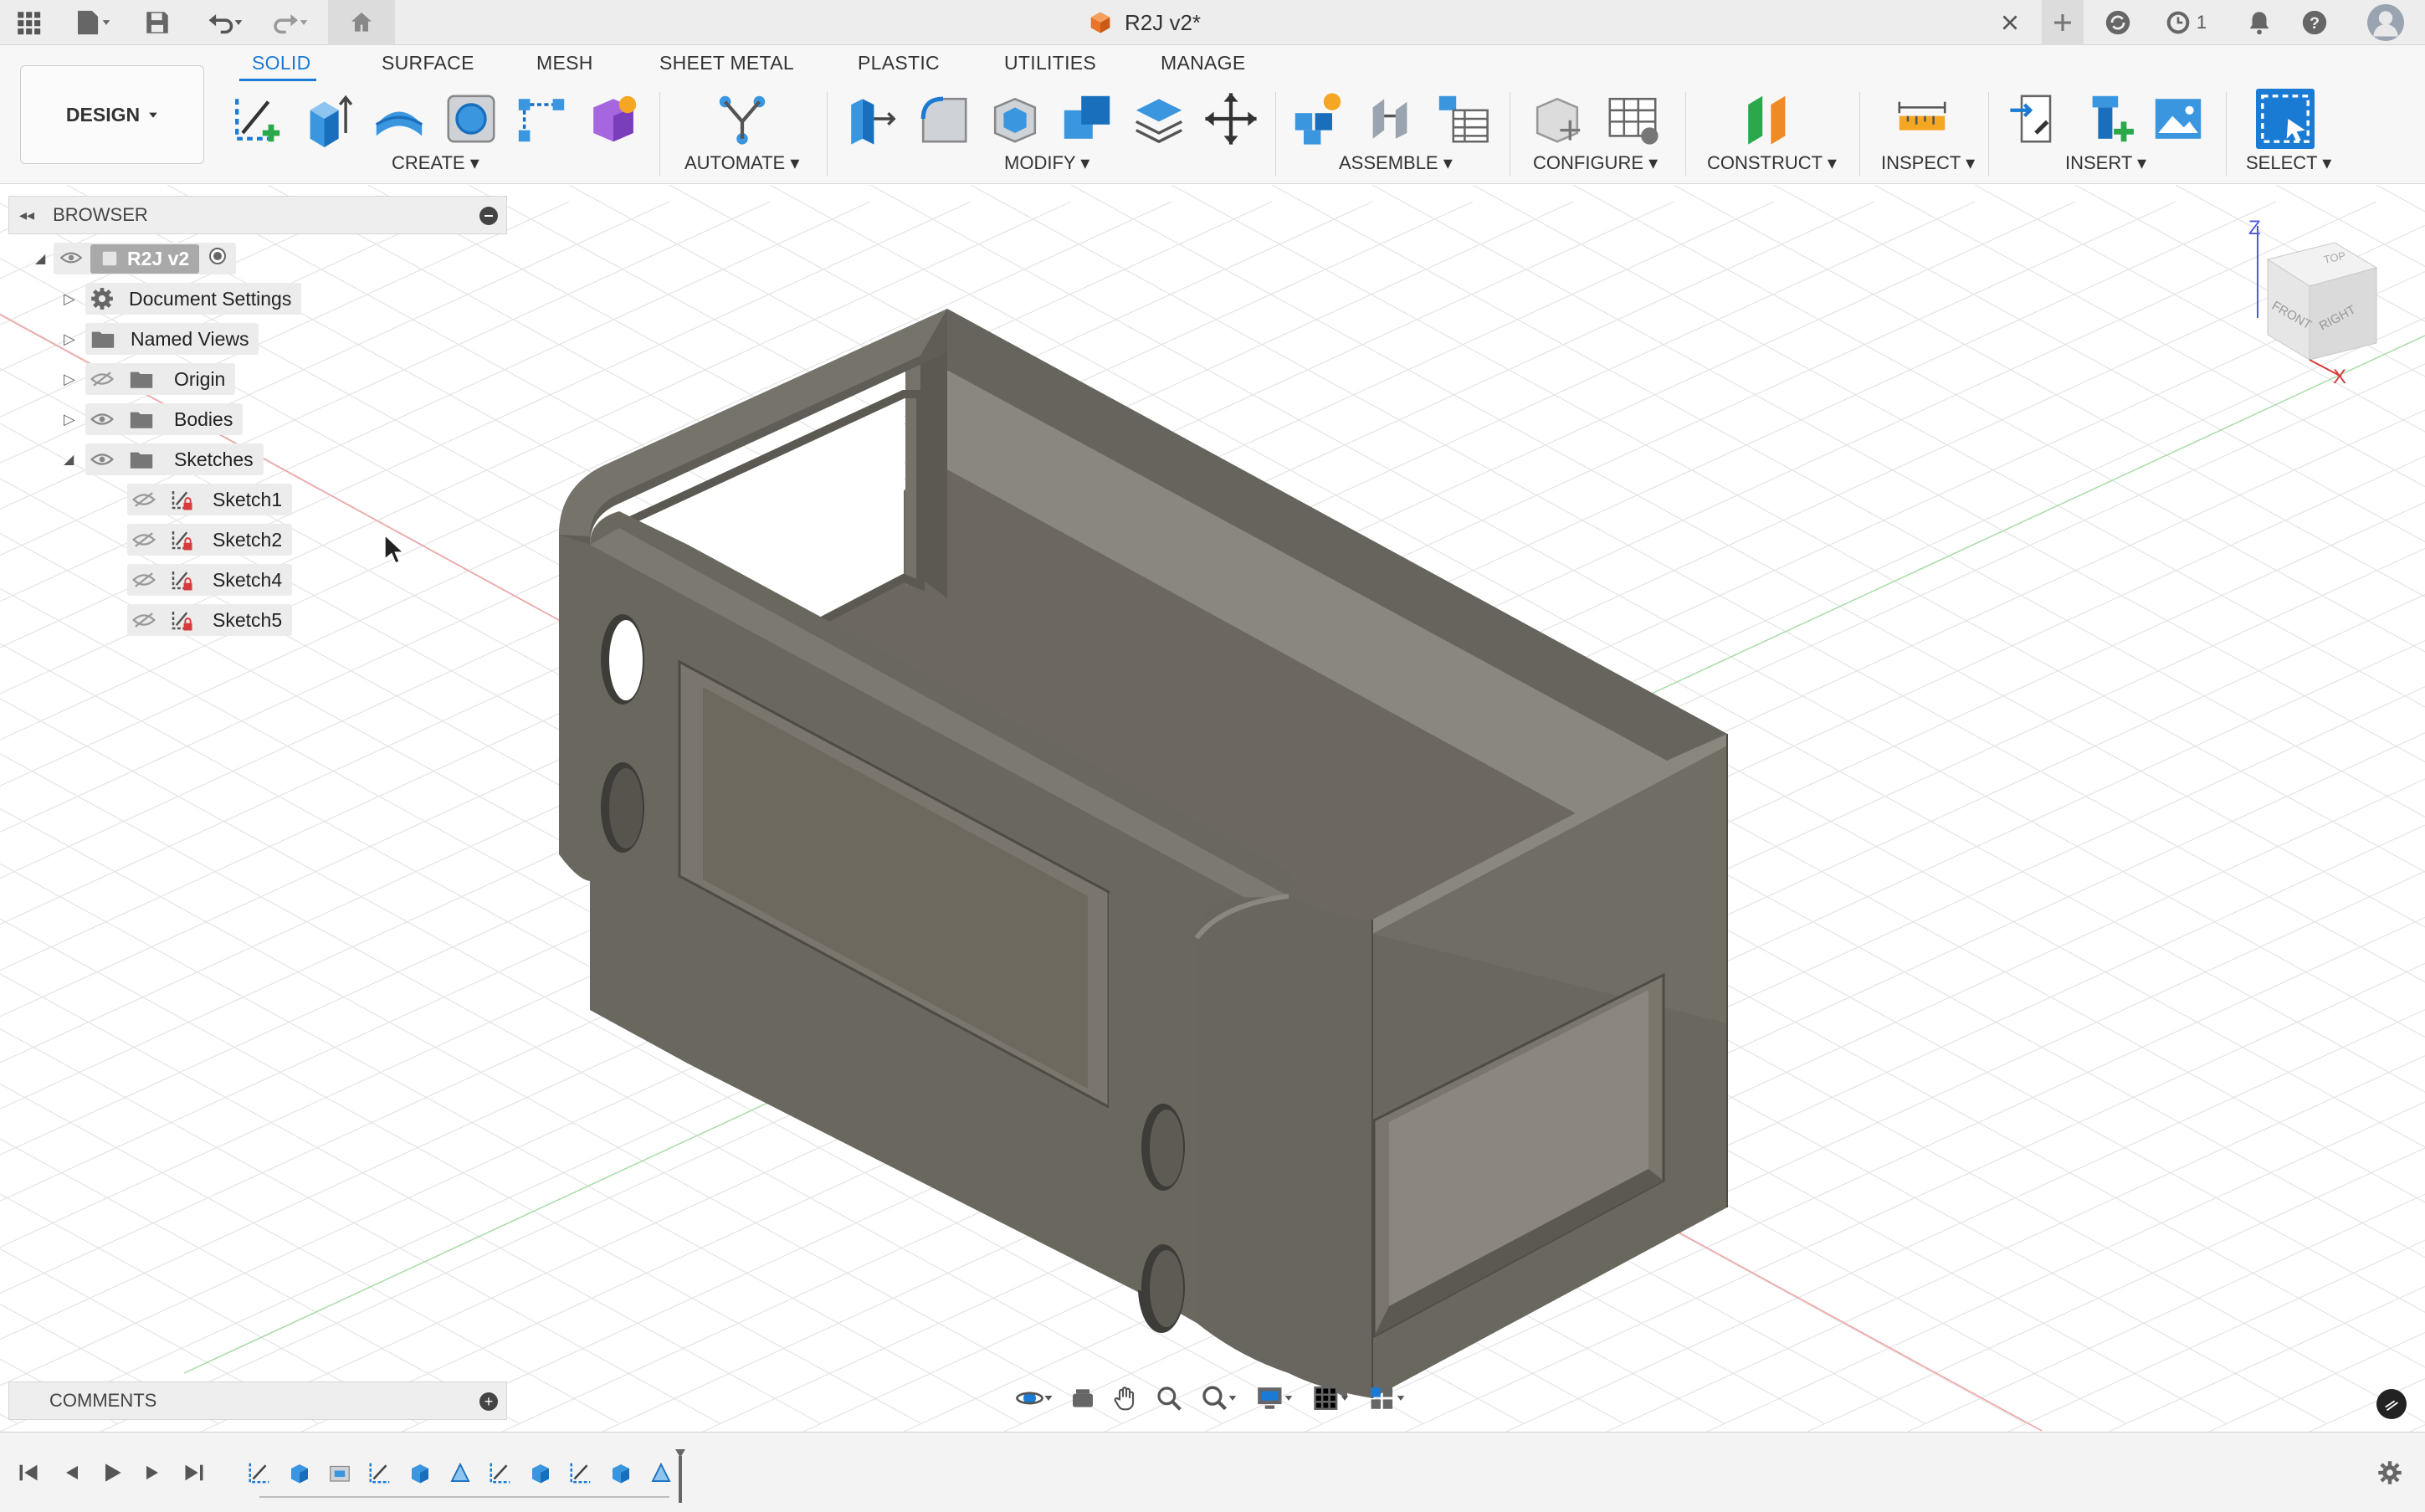 This screenshot has height=1512, width=2425. What do you see at coordinates (194, 1472) in the screenshot?
I see `go-to-end-icon` at bounding box center [194, 1472].